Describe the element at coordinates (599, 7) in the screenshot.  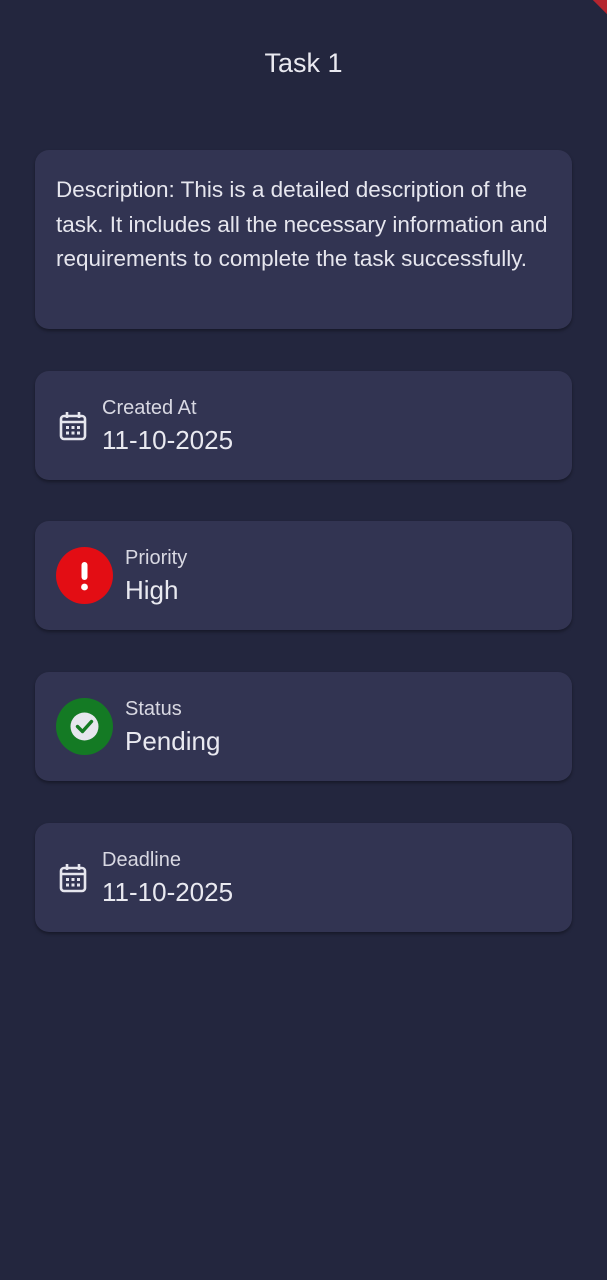
I see `corner-debug-ribbon` at that location.